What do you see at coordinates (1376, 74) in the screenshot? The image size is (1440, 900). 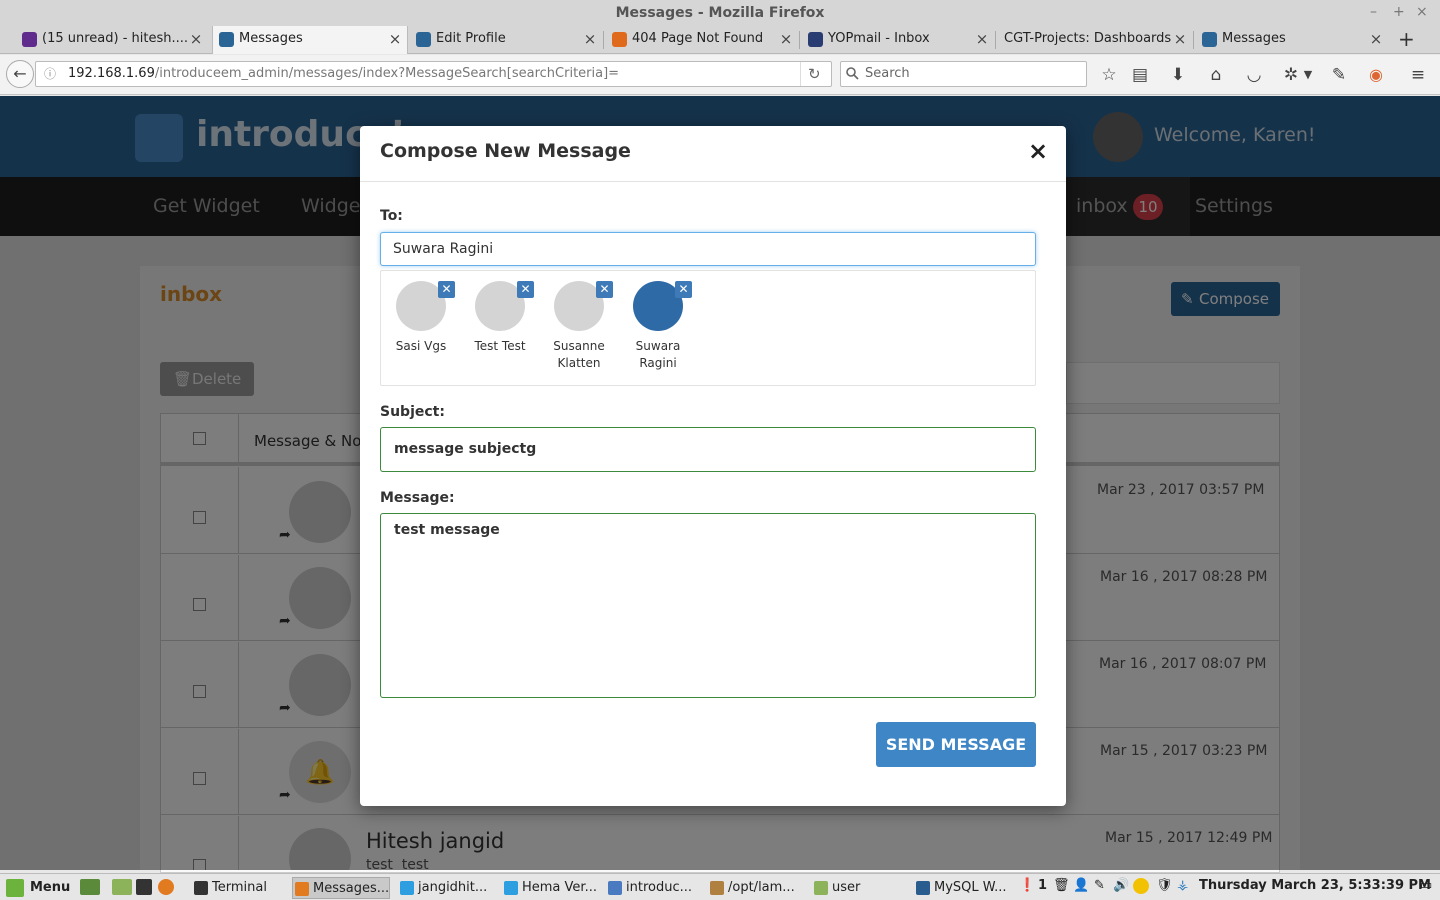 I see `chrome-logo-icon: ◉` at bounding box center [1376, 74].